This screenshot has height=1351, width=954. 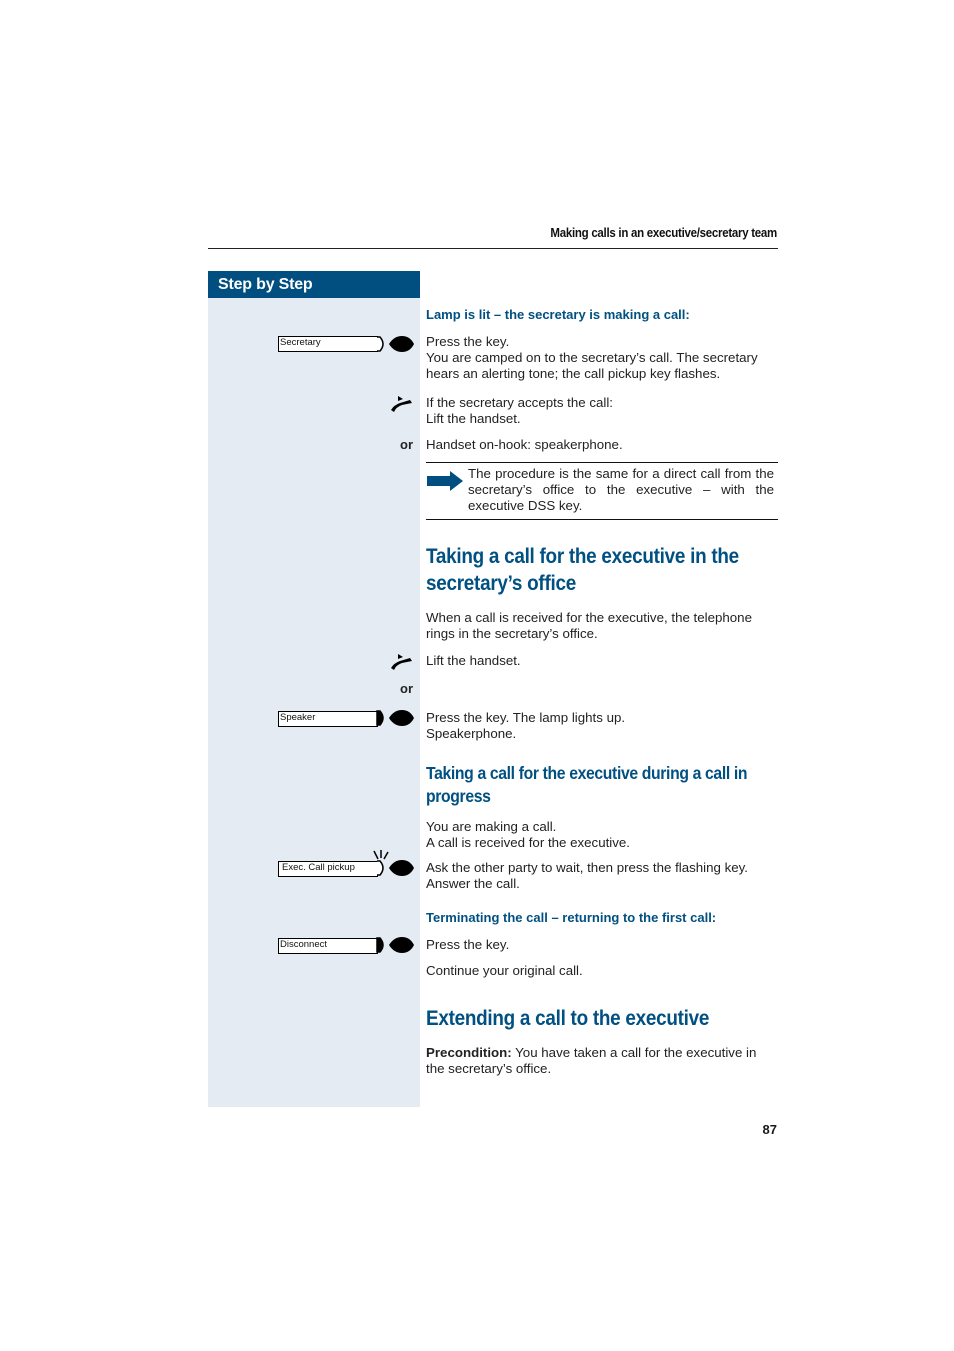 What do you see at coordinates (519, 402) in the screenshot?
I see `step-text: If the secretary accepts the call:` at bounding box center [519, 402].